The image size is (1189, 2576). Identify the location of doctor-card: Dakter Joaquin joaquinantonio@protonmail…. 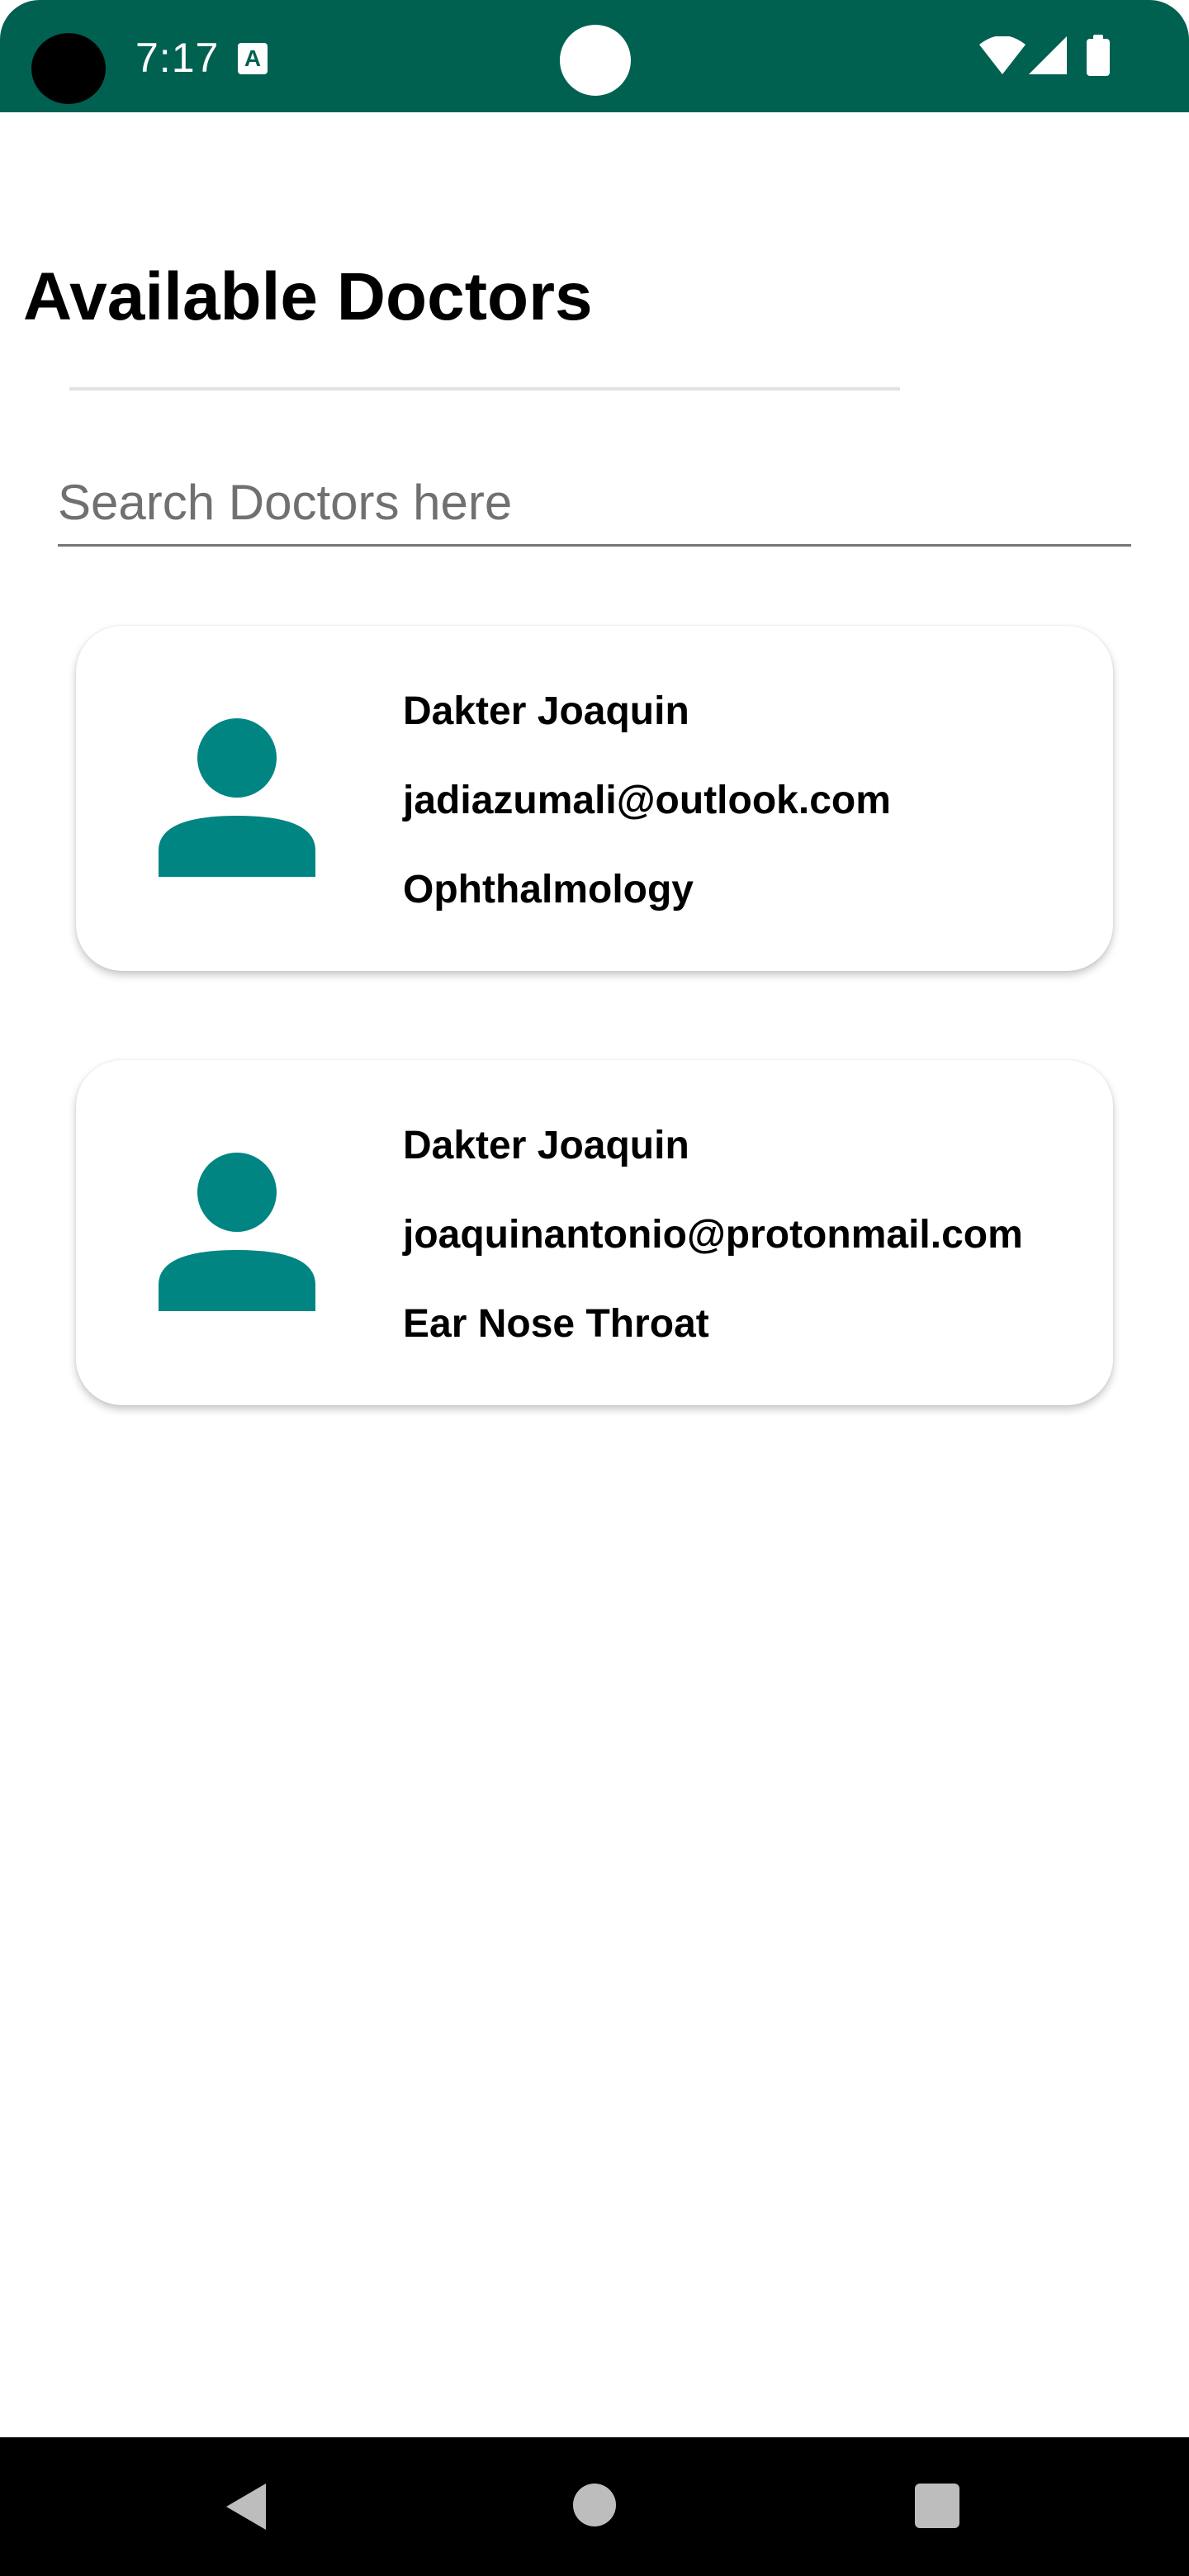
(594, 1232).